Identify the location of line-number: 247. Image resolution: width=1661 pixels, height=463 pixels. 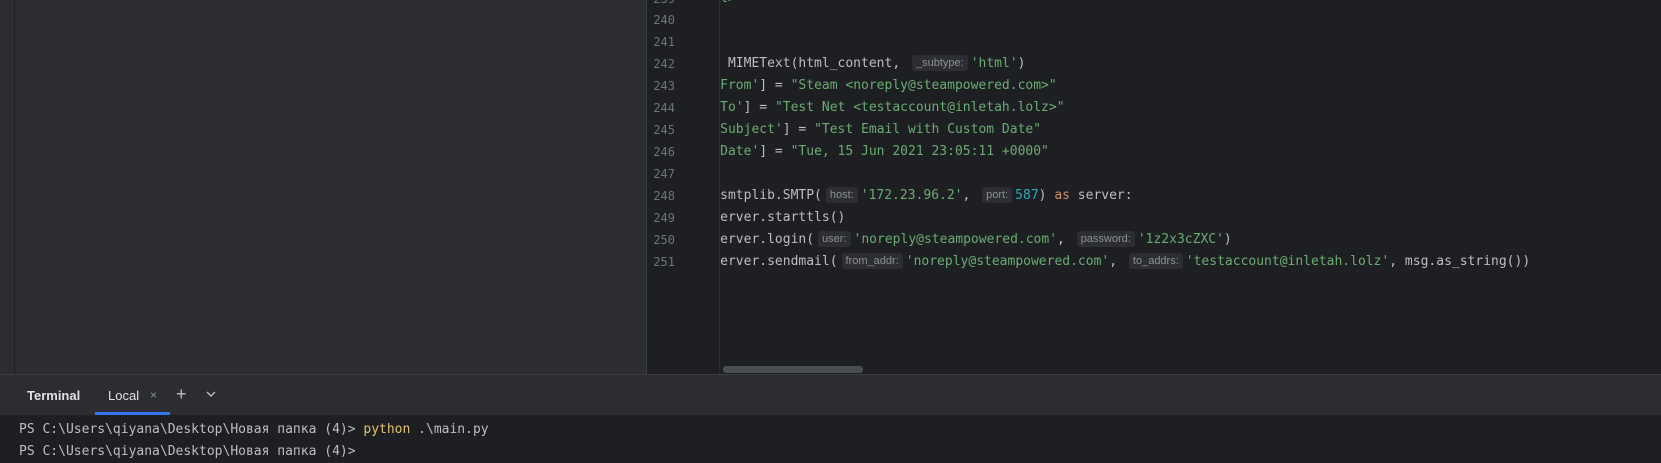
(664, 174).